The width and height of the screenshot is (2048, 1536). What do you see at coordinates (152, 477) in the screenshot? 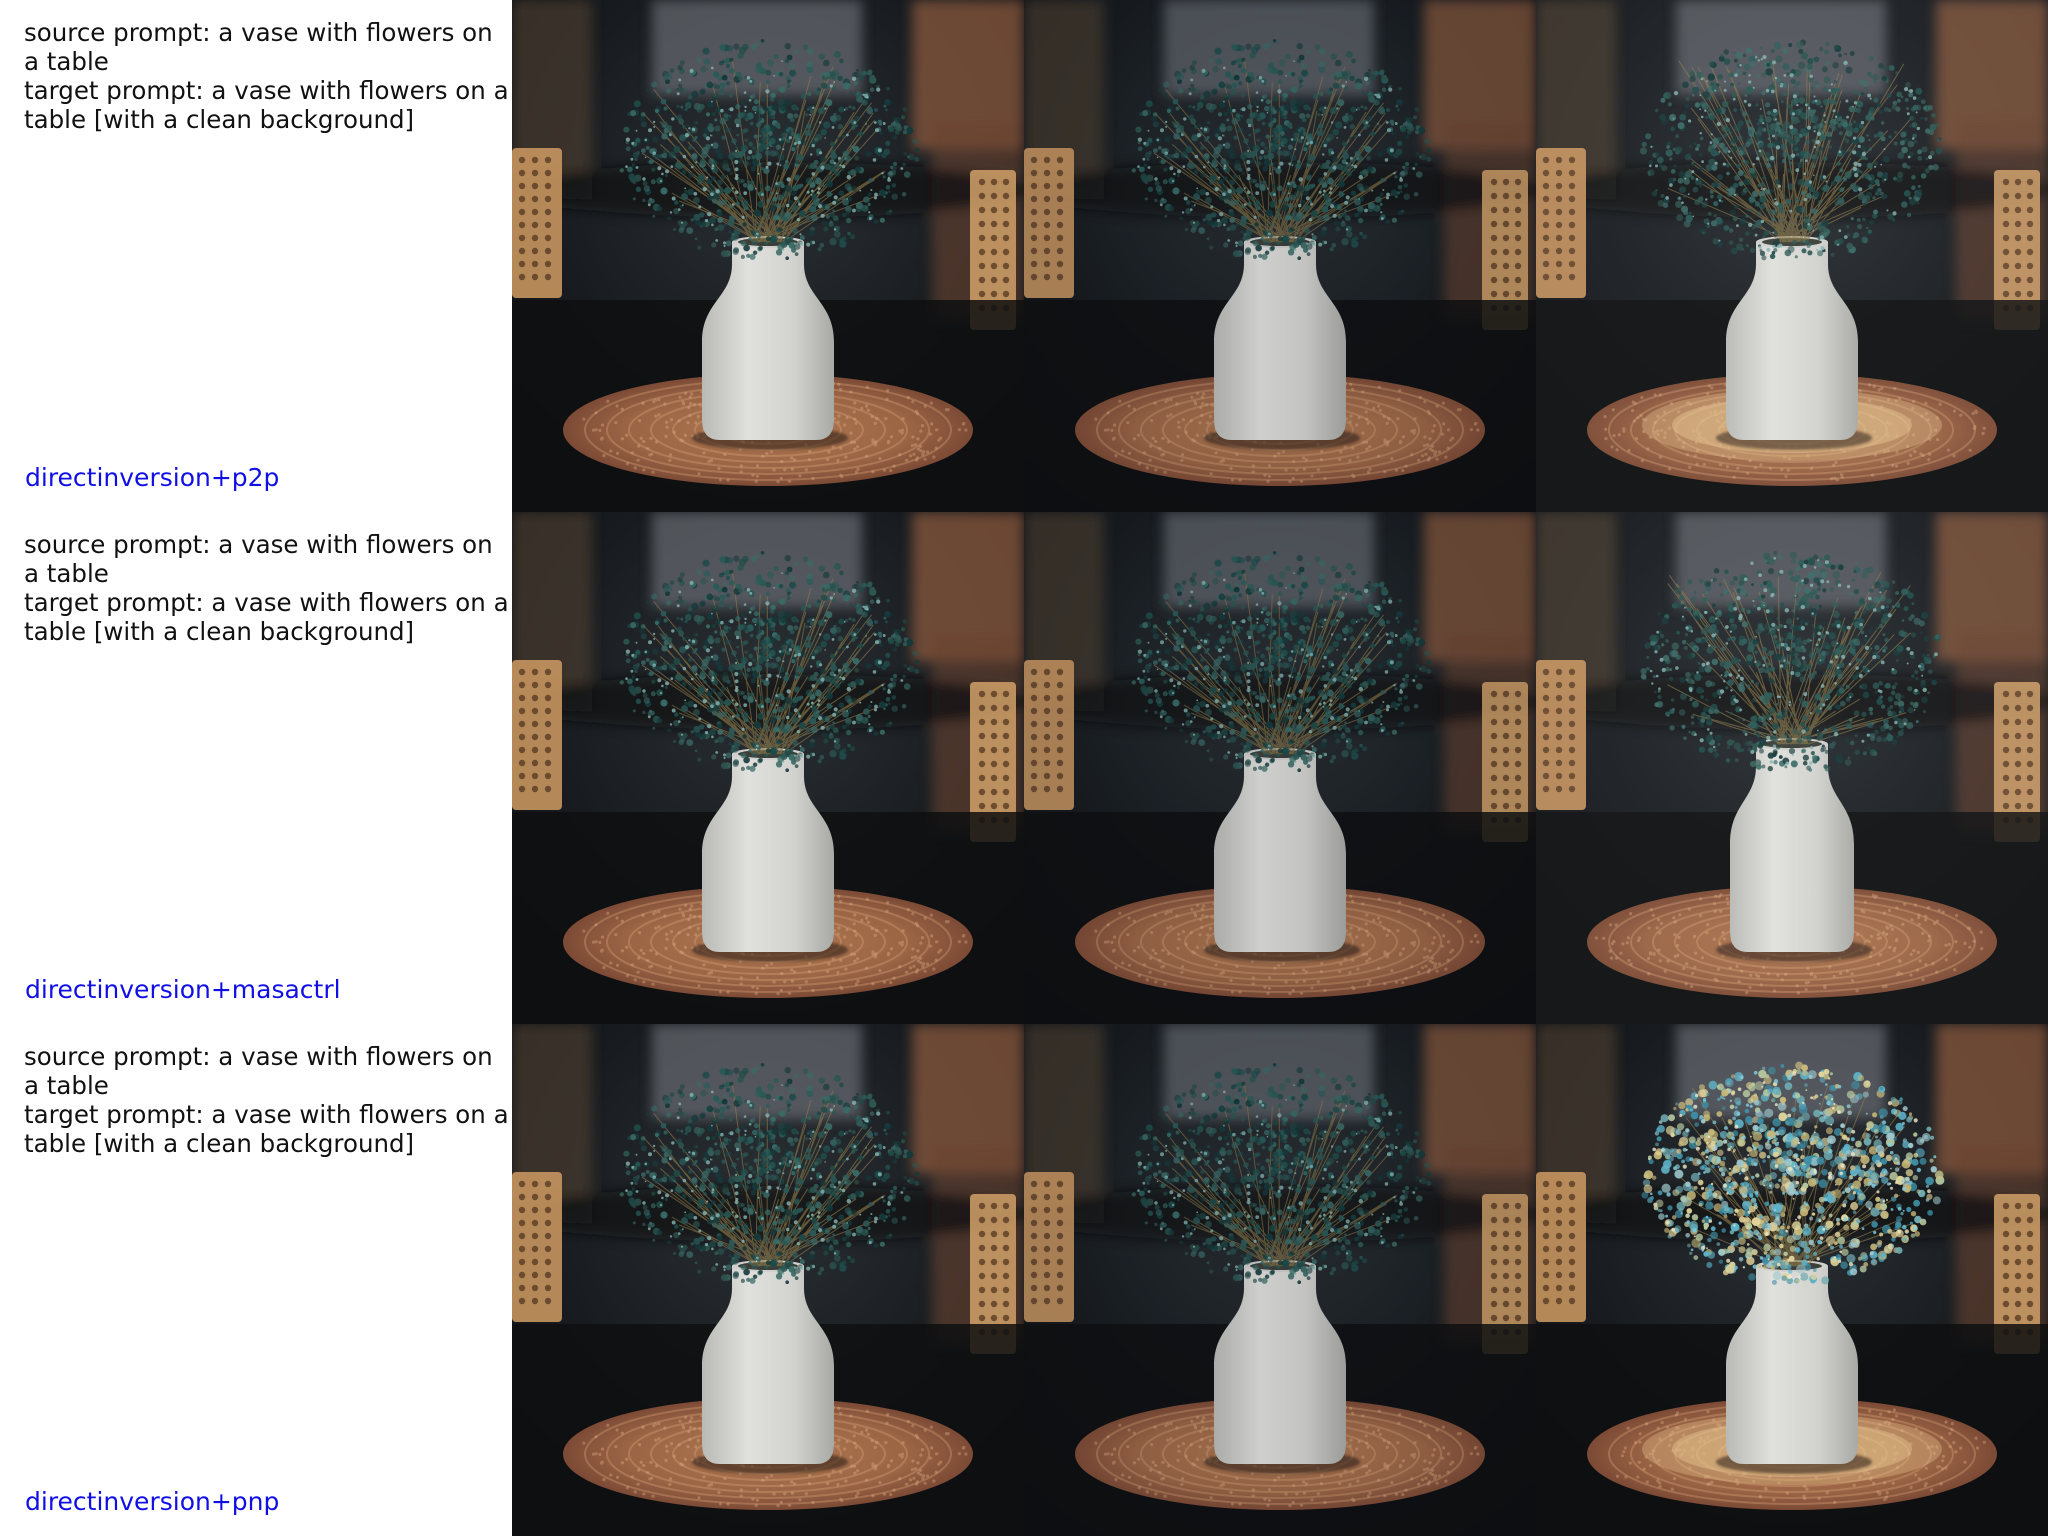
I see `method-label: directinversion+p2p` at bounding box center [152, 477].